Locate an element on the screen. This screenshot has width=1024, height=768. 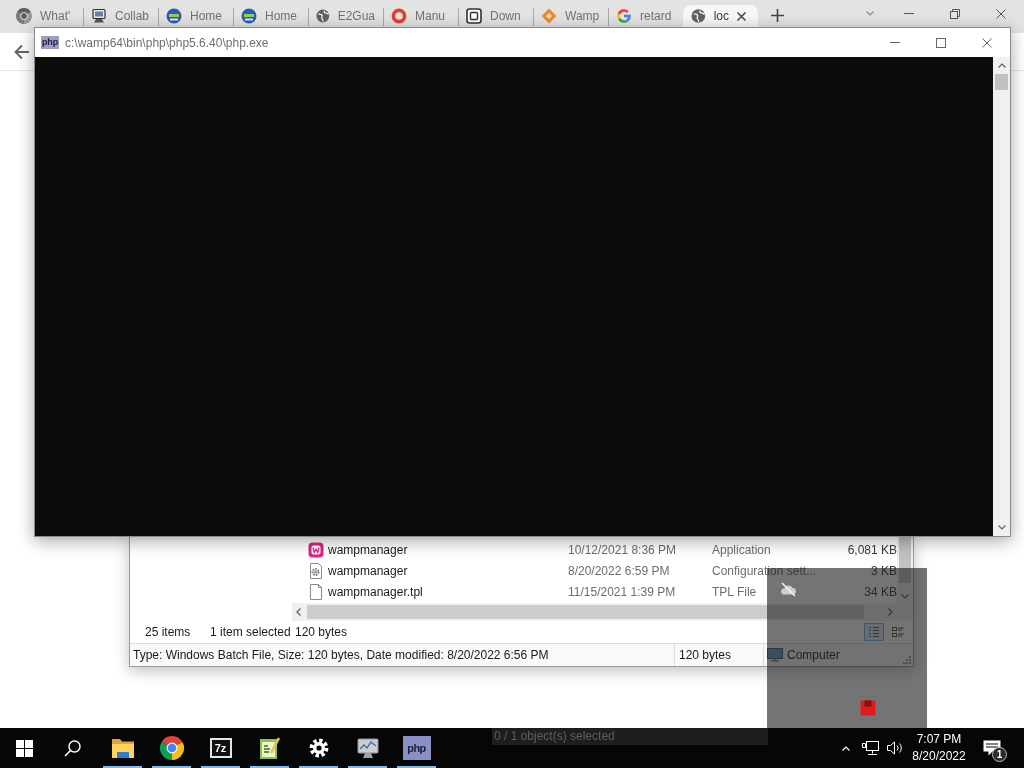
taskbar-button: 7z is located at coordinates (220, 748).